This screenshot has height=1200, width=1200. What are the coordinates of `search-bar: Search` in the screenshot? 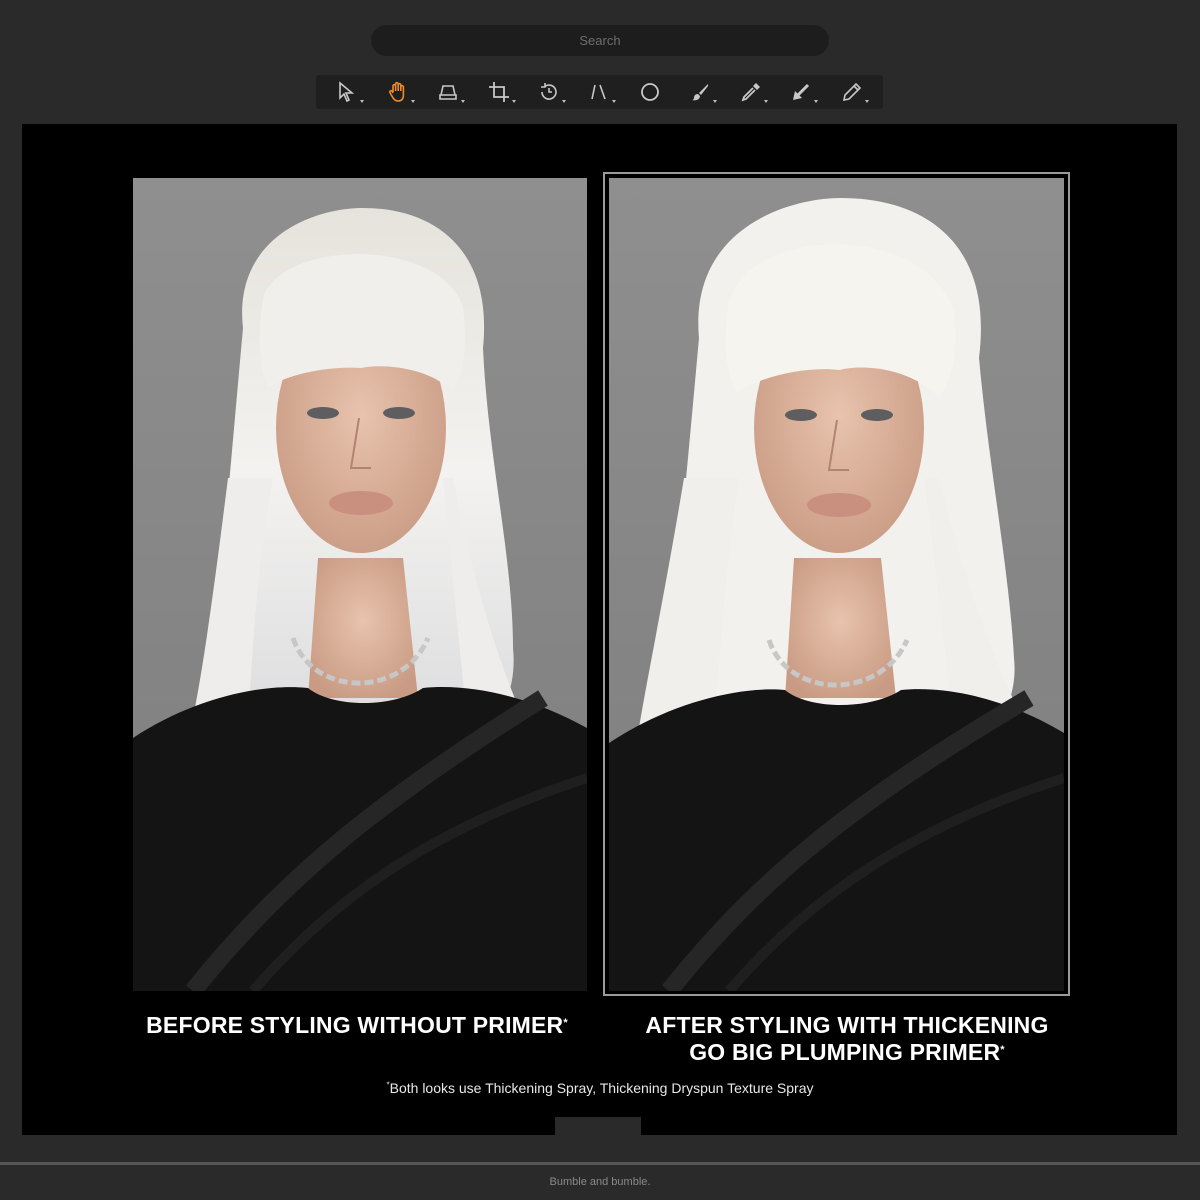 It's located at (600, 40).